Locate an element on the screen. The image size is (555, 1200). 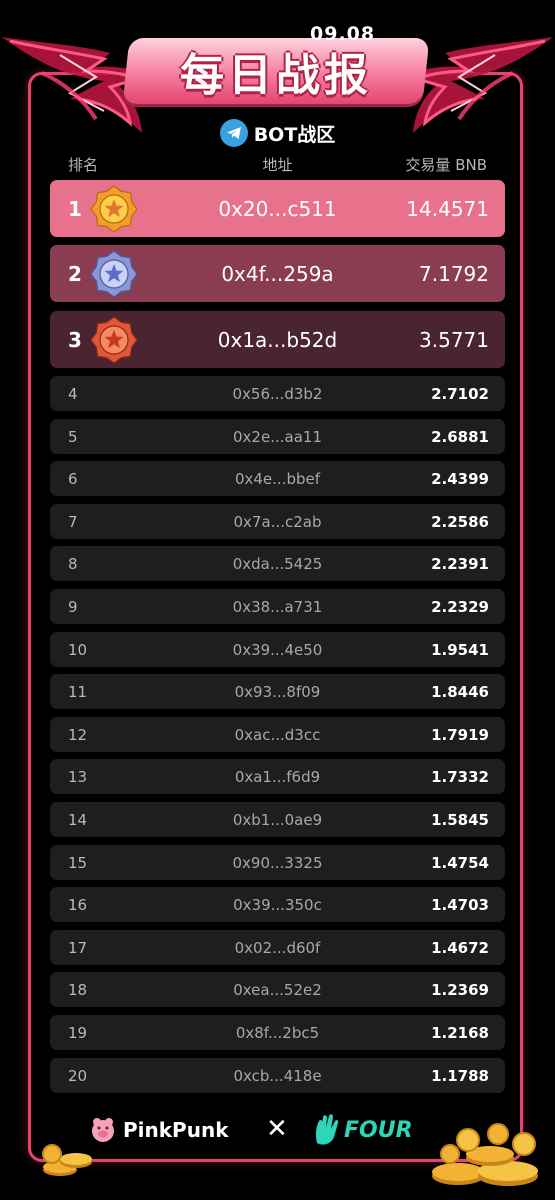
leaderboard-row-9: 9 0x38...a731 2.2329 is located at coordinates (277, 606).